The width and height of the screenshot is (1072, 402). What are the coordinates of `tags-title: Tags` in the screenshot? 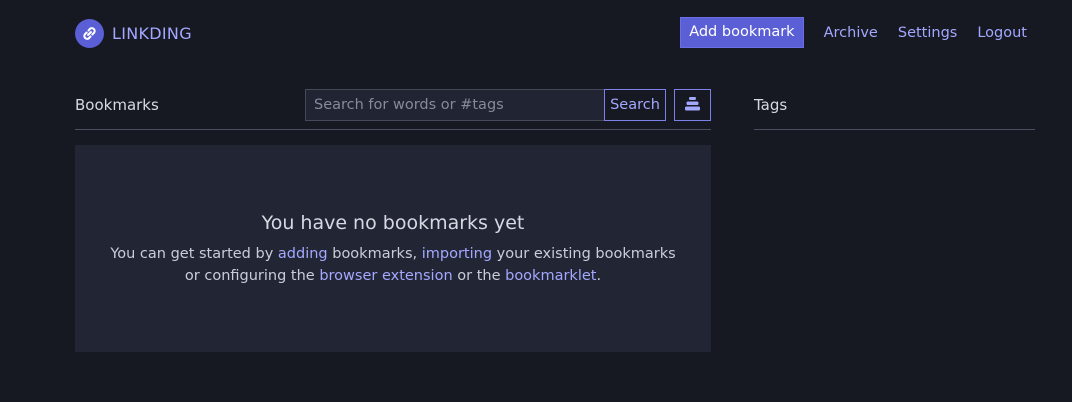 It's located at (771, 105).